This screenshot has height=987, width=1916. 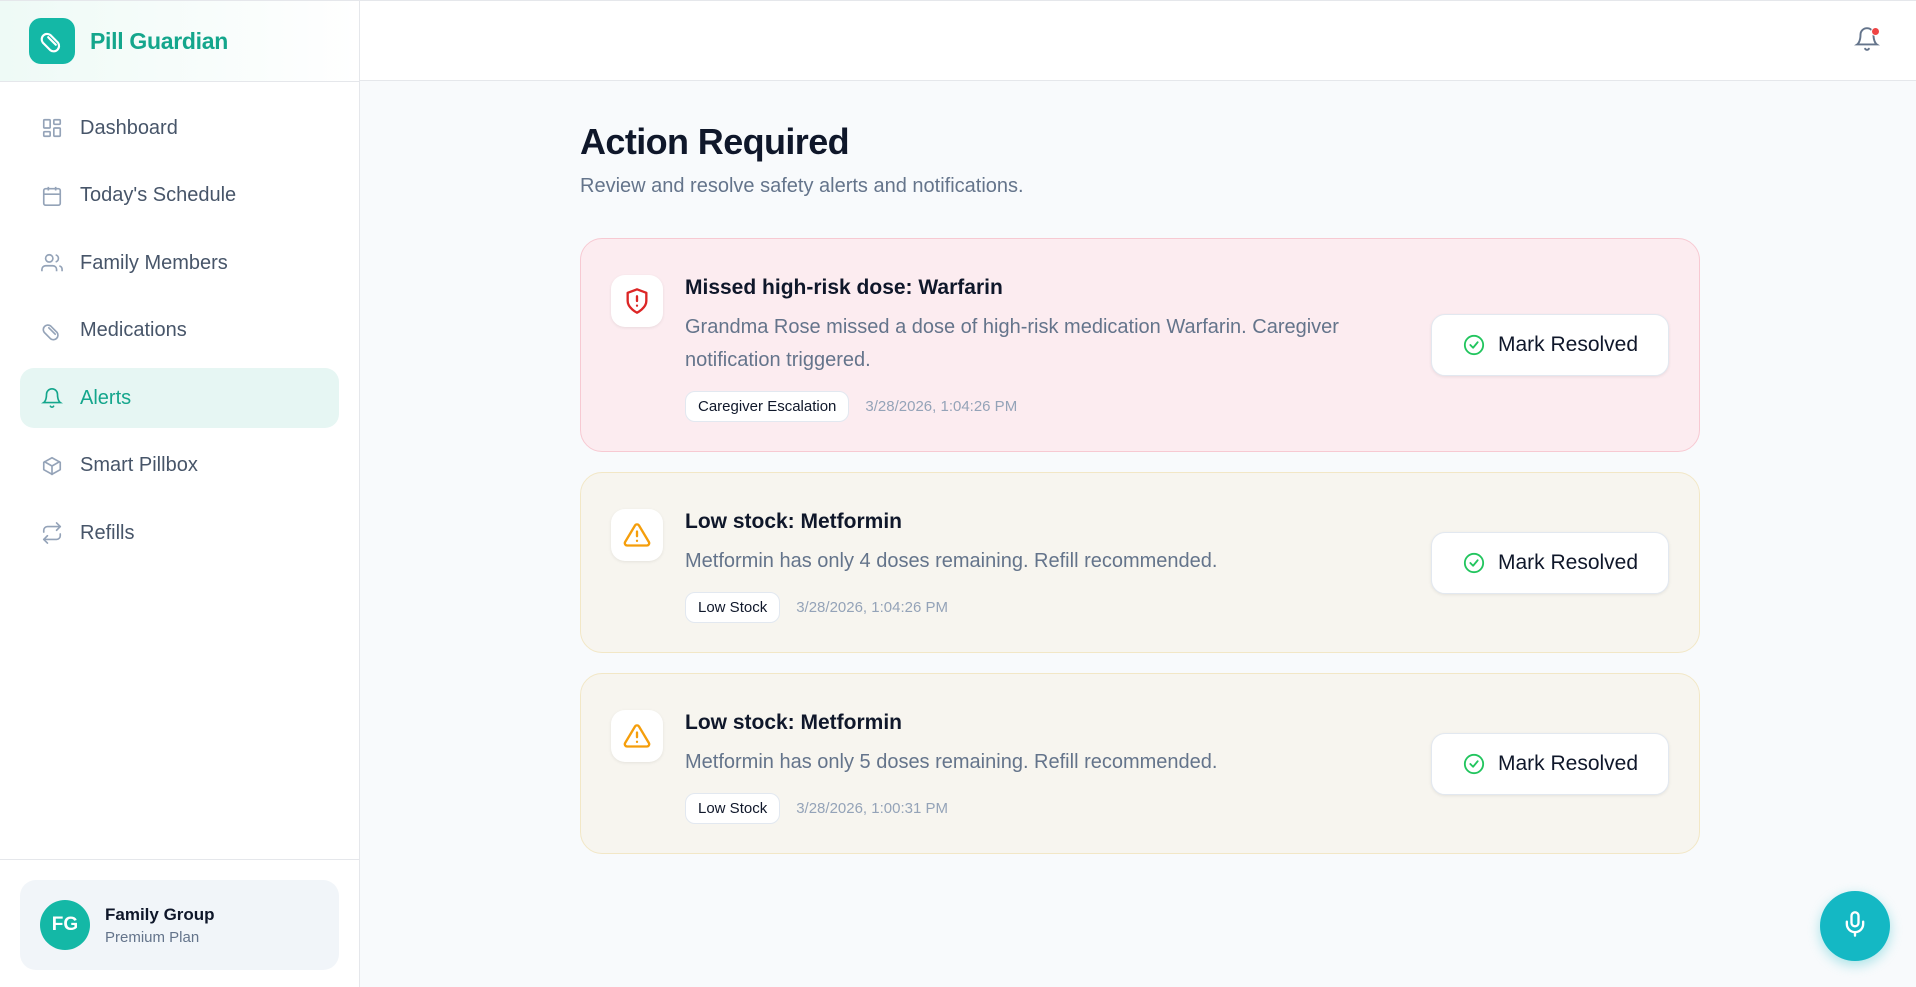 I want to click on alert-title: Missed high-risk dose: Warfarin, so click(x=844, y=287).